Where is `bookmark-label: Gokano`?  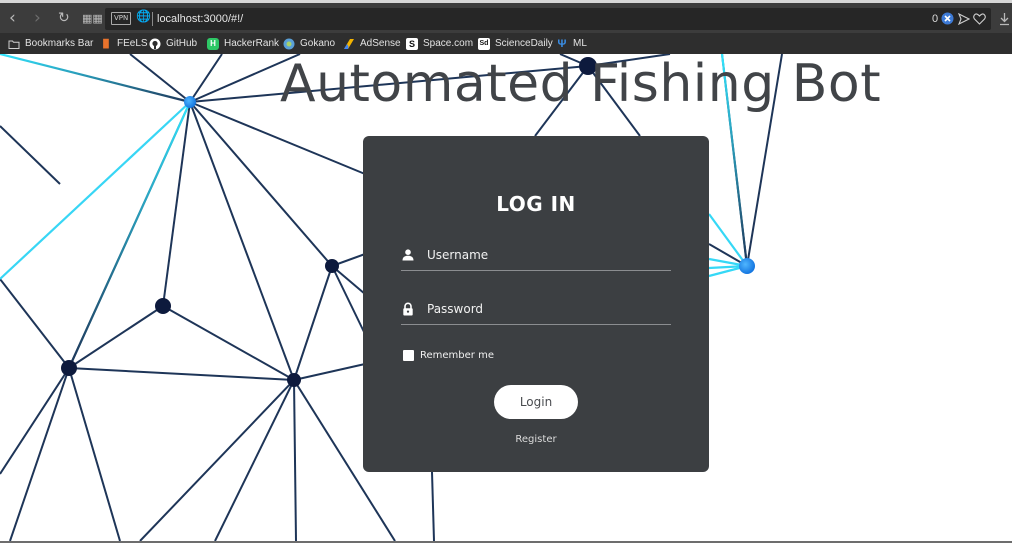 bookmark-label: Gokano is located at coordinates (318, 43).